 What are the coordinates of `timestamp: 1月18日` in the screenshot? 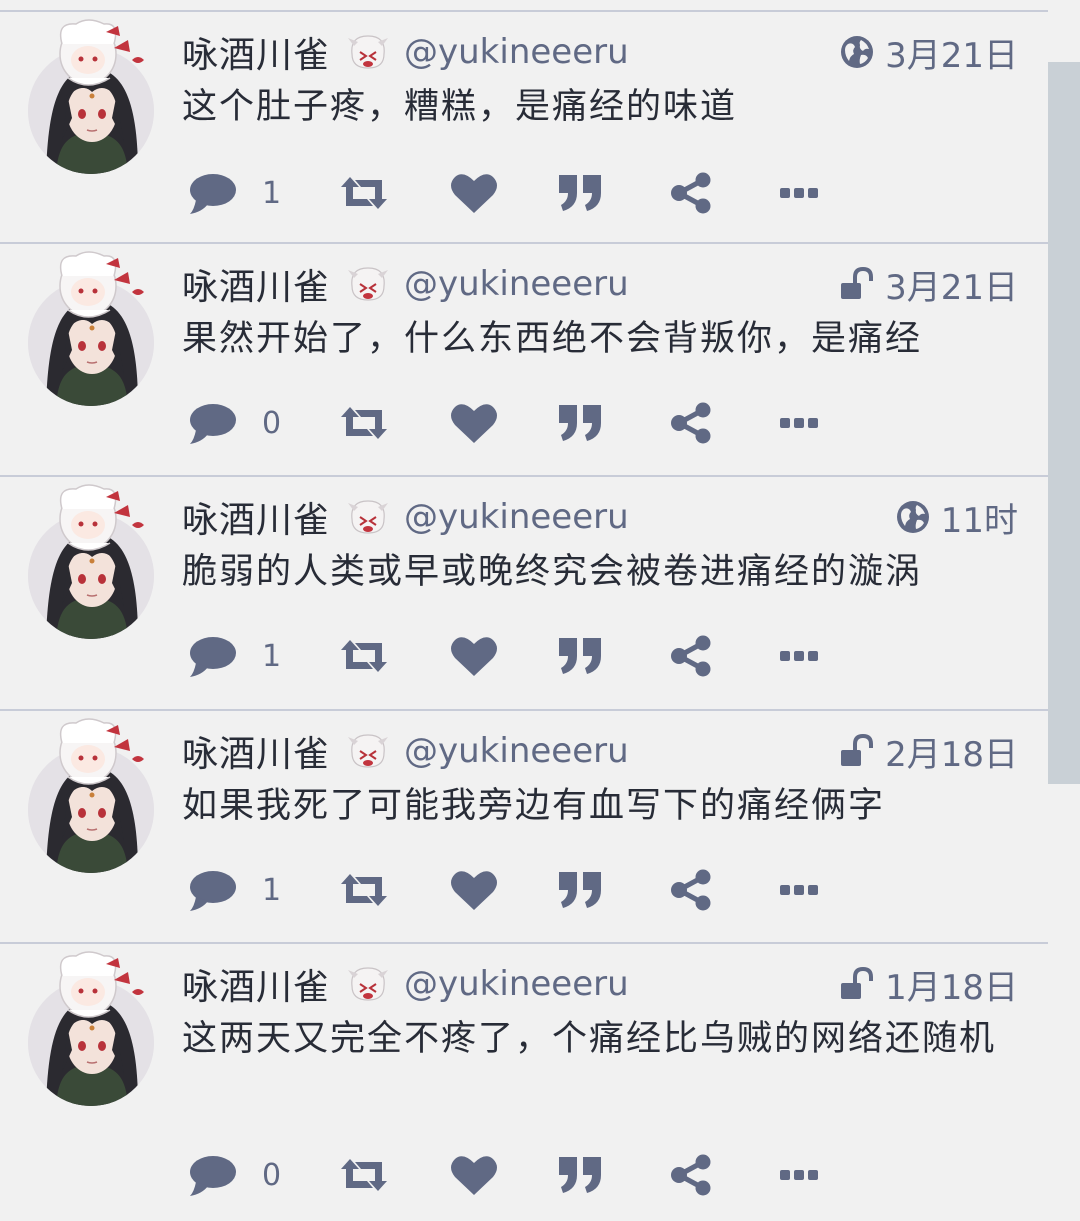 It's located at (951, 984).